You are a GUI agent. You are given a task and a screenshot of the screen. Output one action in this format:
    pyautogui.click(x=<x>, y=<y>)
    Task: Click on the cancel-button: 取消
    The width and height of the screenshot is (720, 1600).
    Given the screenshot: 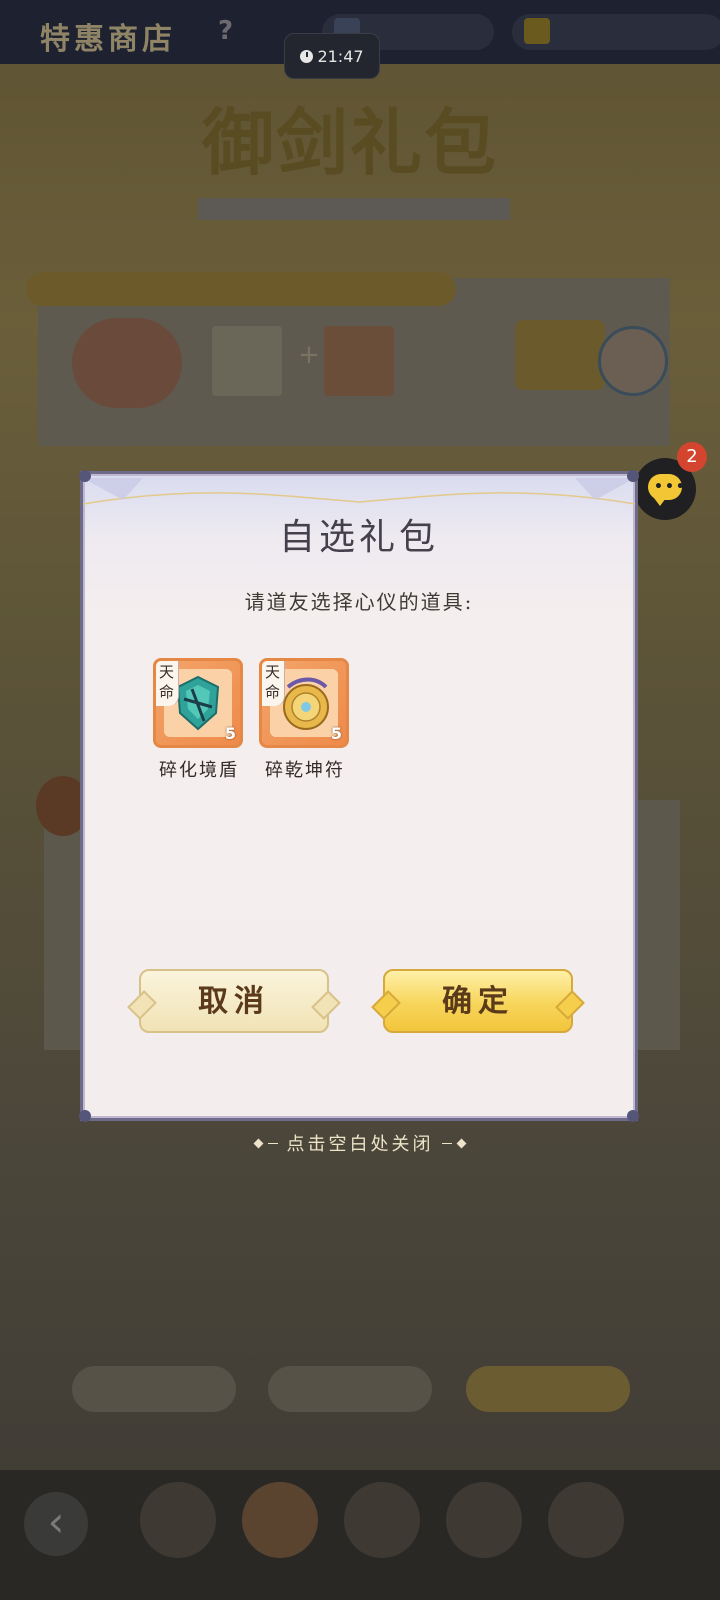 What is the action you would take?
    pyautogui.click(x=234, y=1001)
    